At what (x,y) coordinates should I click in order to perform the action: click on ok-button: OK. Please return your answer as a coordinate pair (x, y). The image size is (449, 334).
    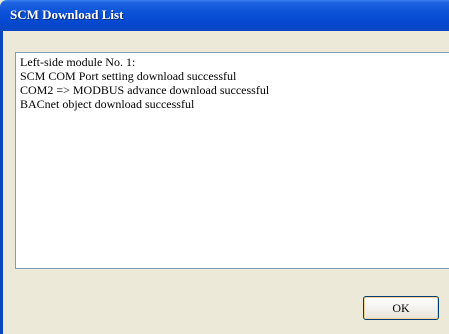
    Looking at the image, I should click on (401, 308).